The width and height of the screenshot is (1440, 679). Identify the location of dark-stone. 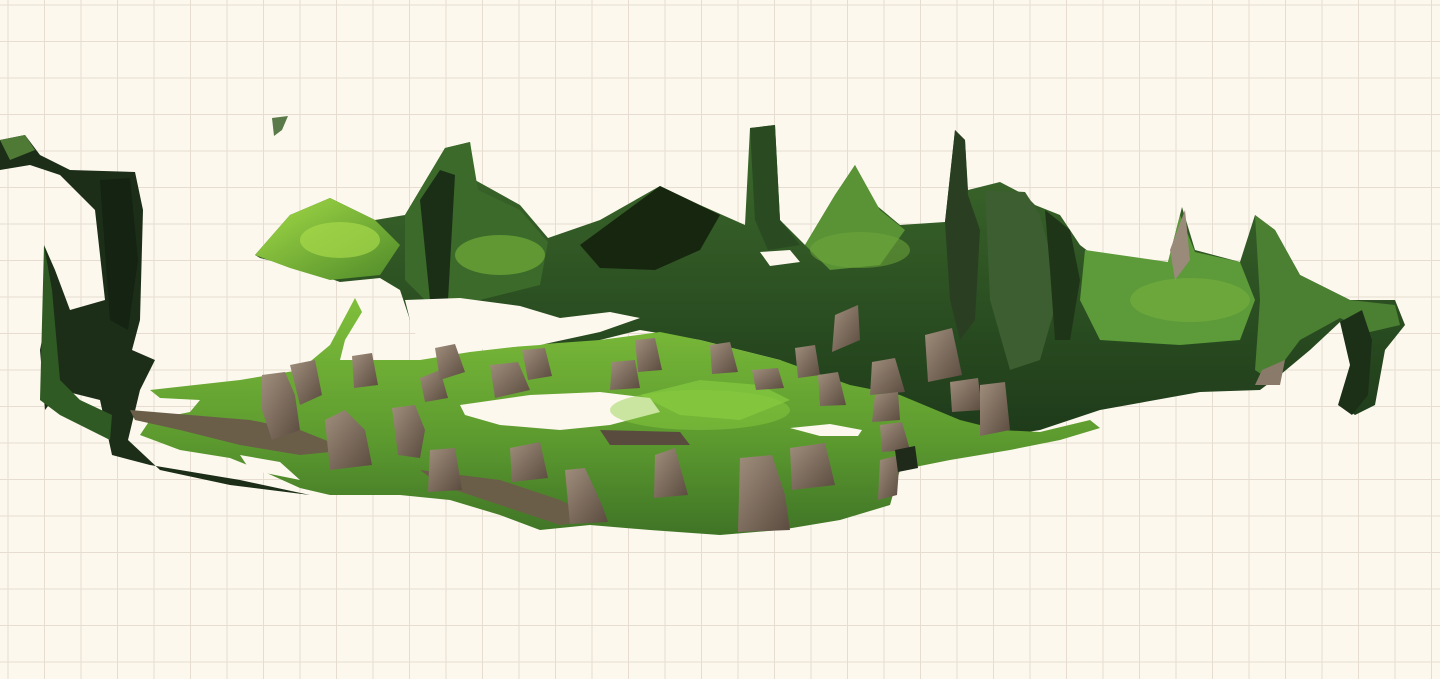
(906, 459).